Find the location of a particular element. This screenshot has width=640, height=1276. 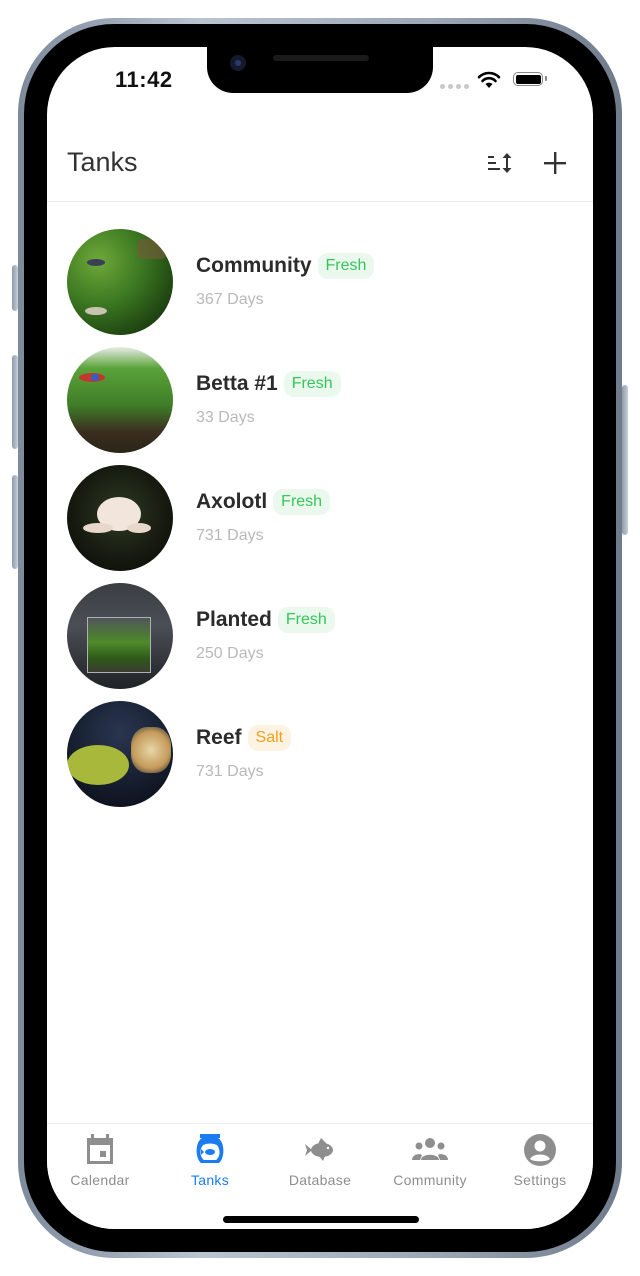

tank-name: Reef is located at coordinates (219, 737).